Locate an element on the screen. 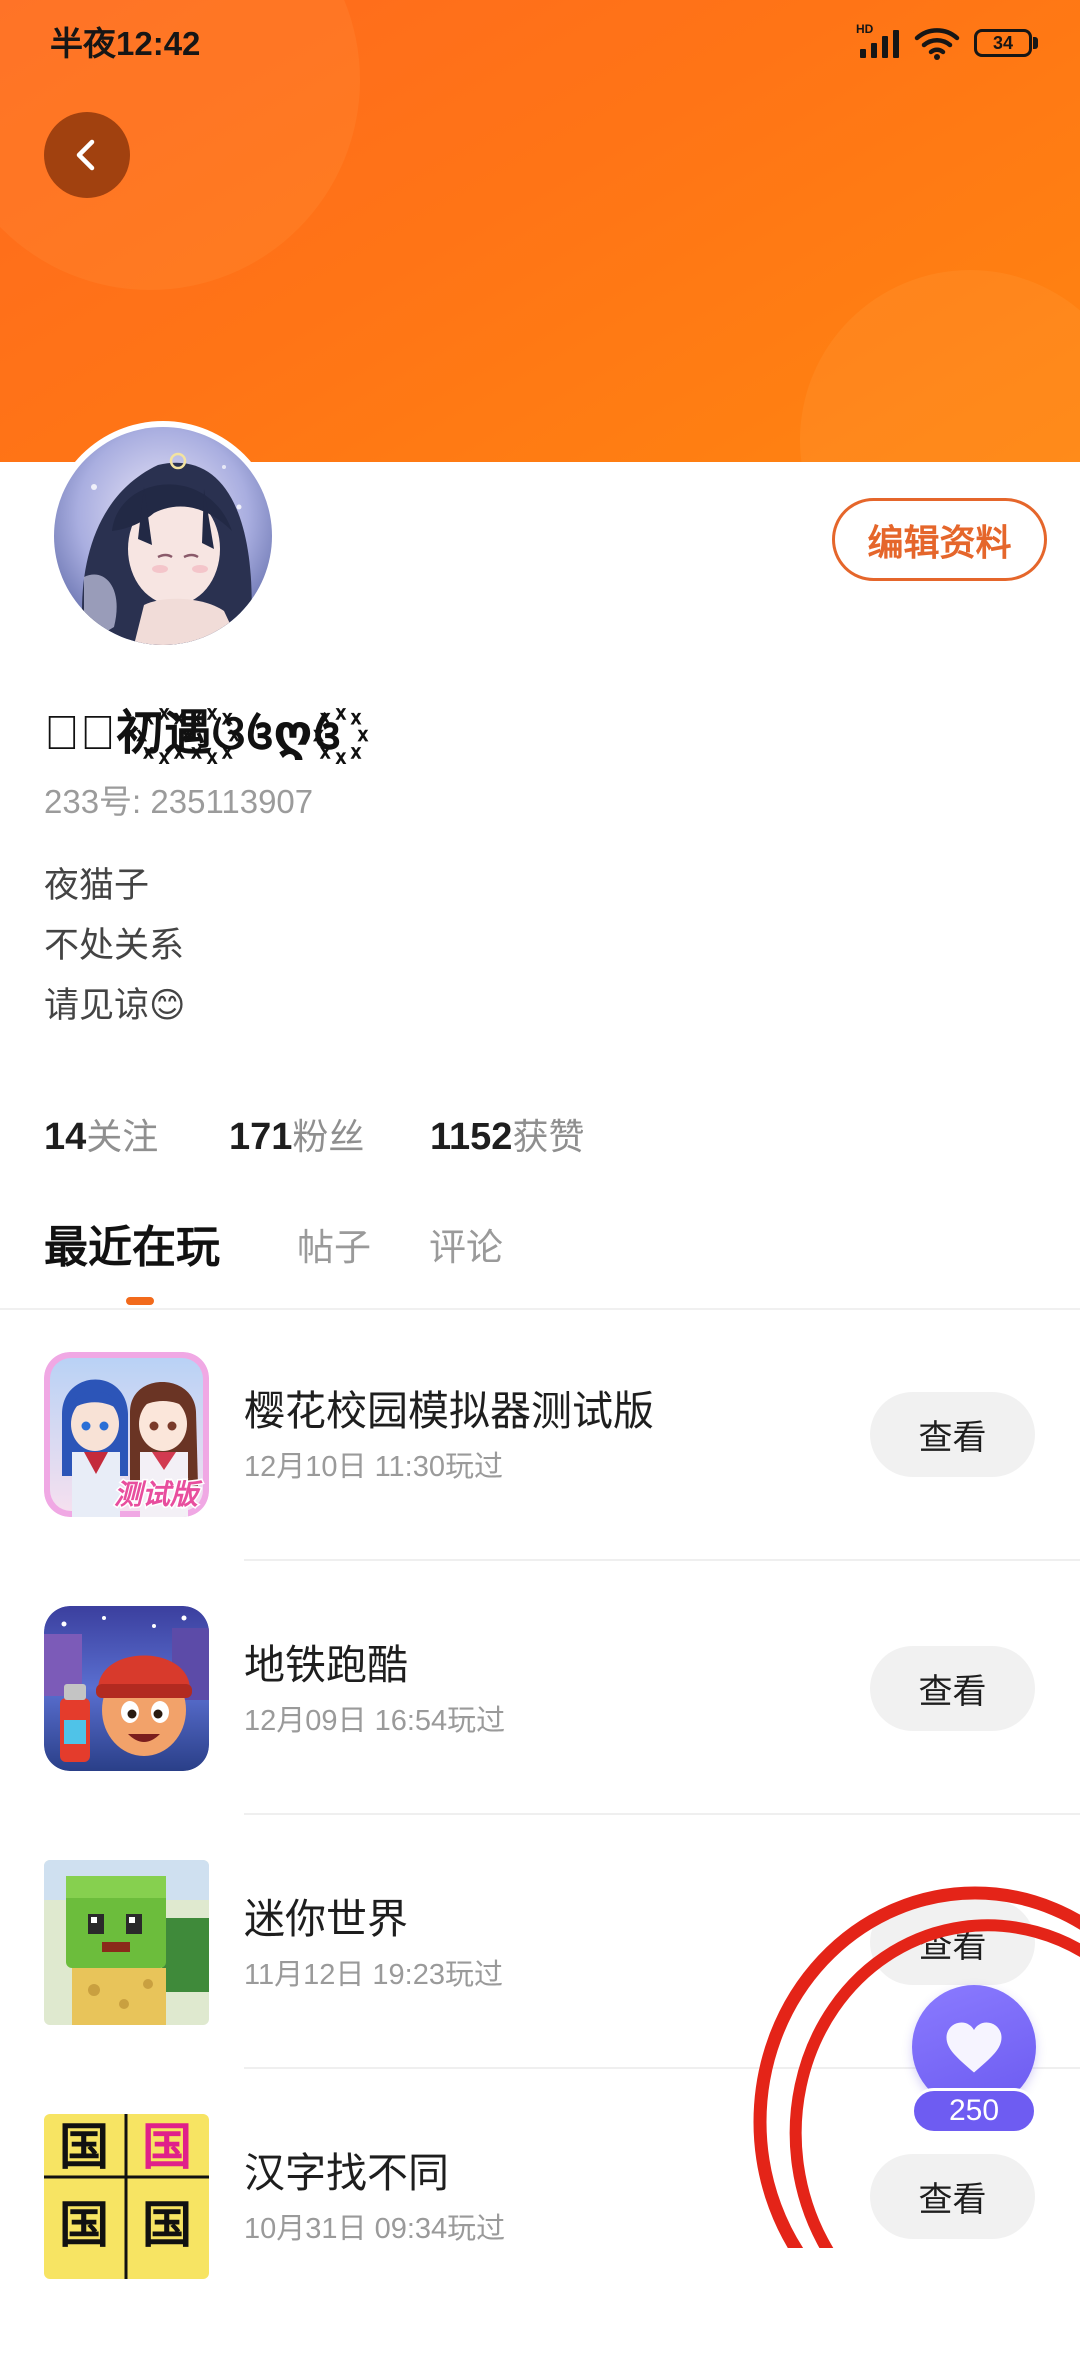 Image resolution: width=1080 pixels, height=2368 pixels. game-icon-badge: 测试版 is located at coordinates (158, 1494).